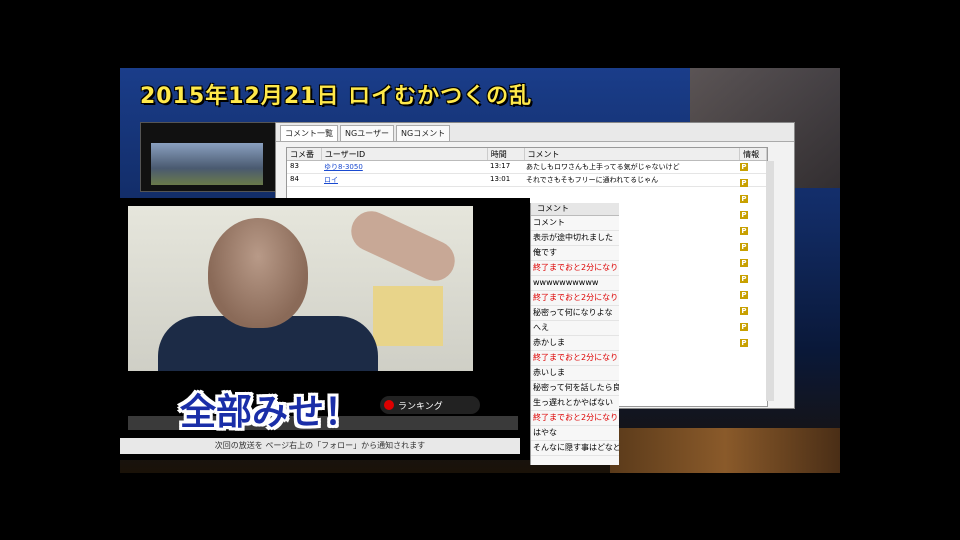 Image resolution: width=960 pixels, height=540 pixels. What do you see at coordinates (633, 154) in the screenshot?
I see `col-comment: コメント` at bounding box center [633, 154].